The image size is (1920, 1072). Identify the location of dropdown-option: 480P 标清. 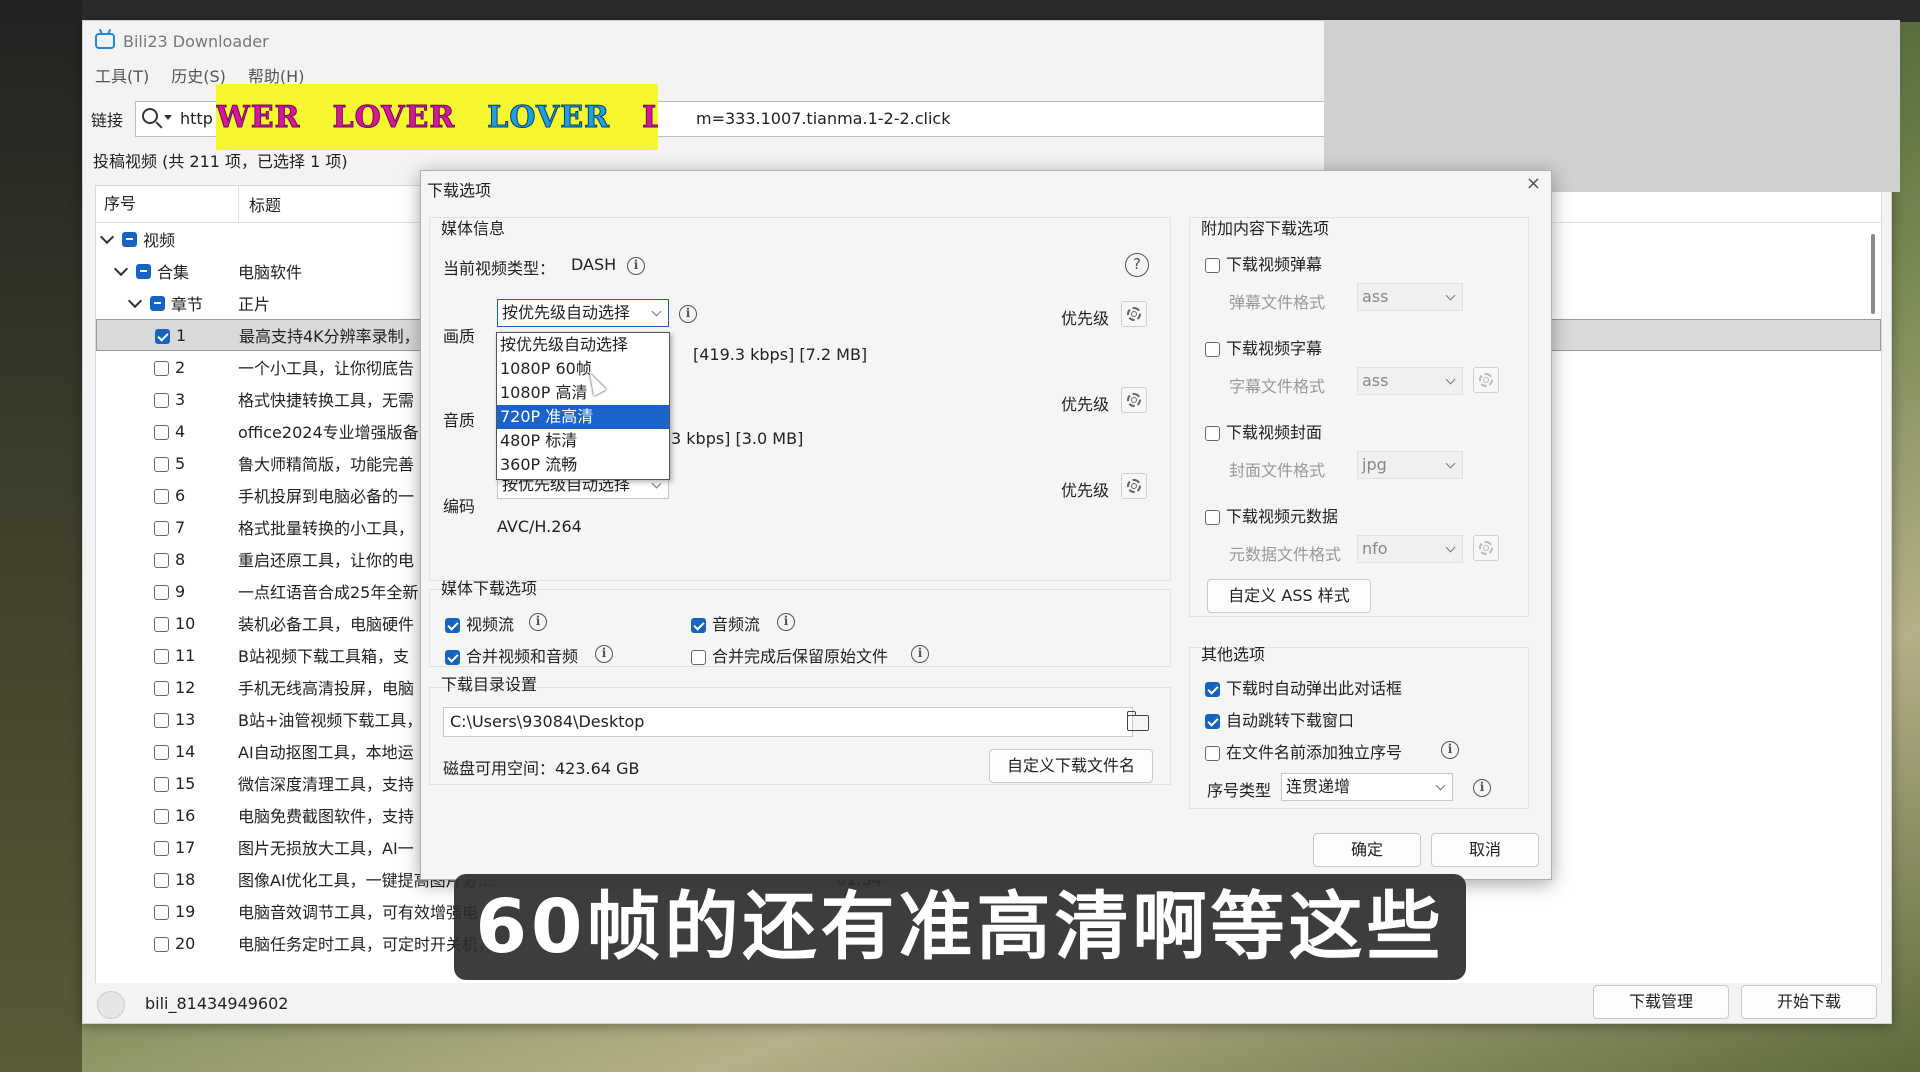
(583, 441).